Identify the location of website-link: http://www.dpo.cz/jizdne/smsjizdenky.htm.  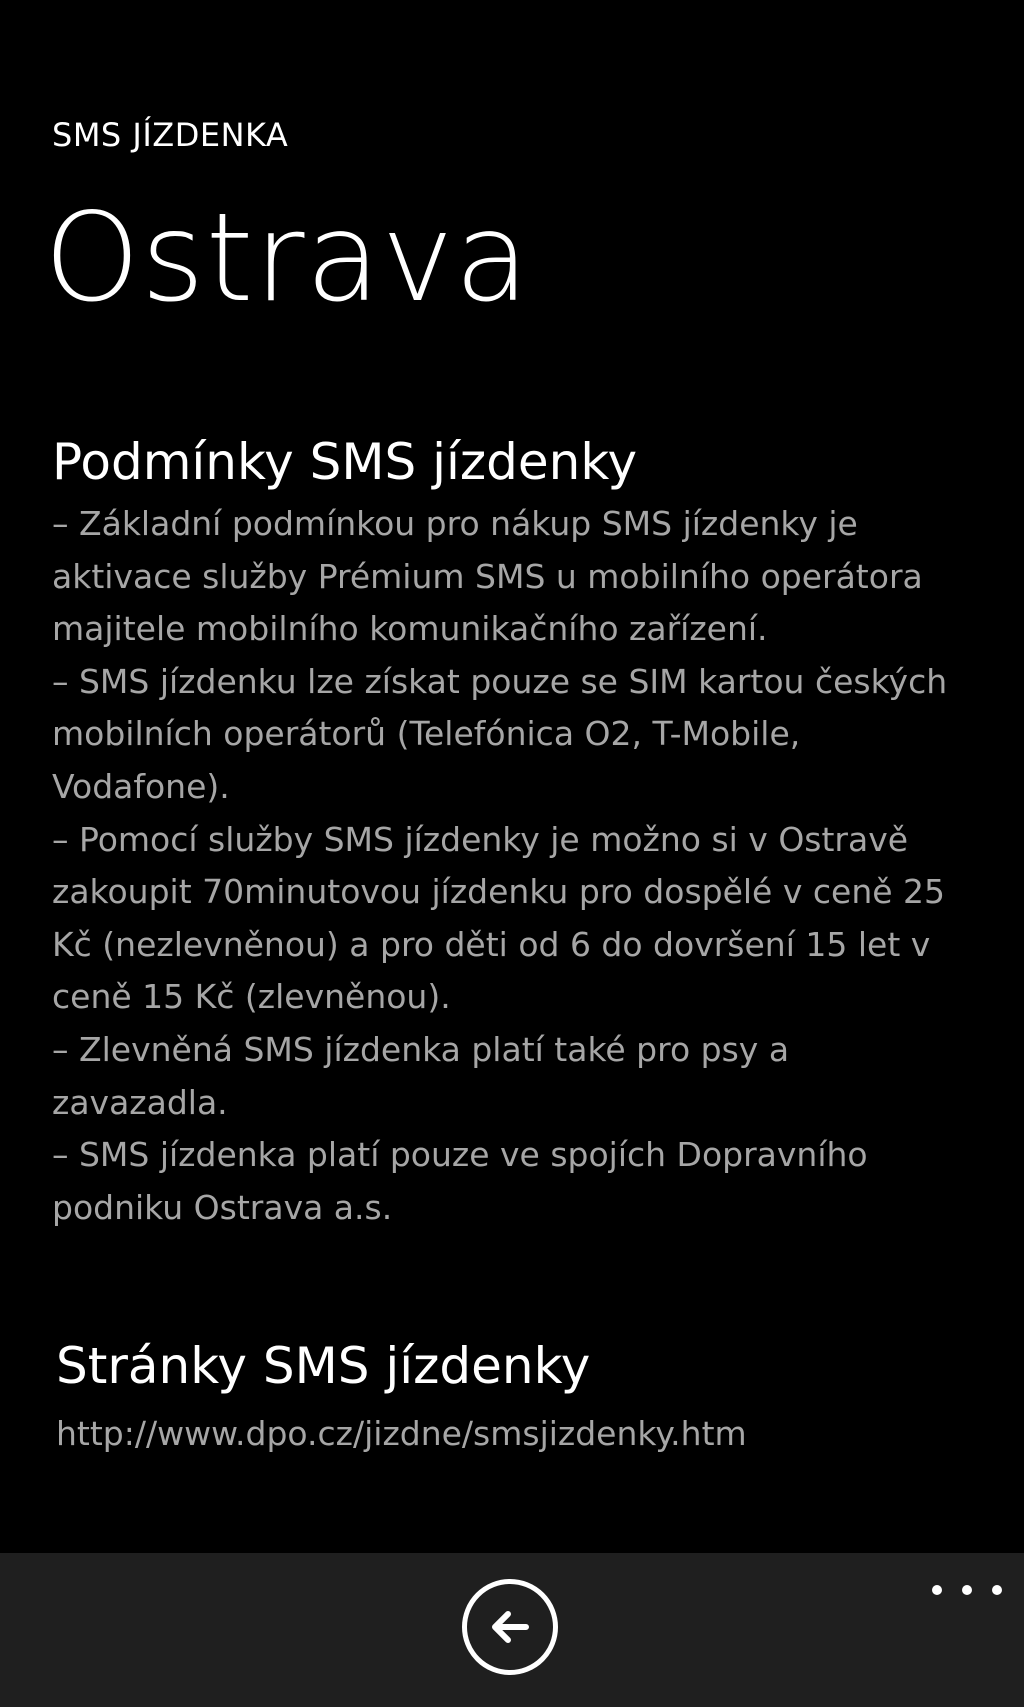
(401, 1434).